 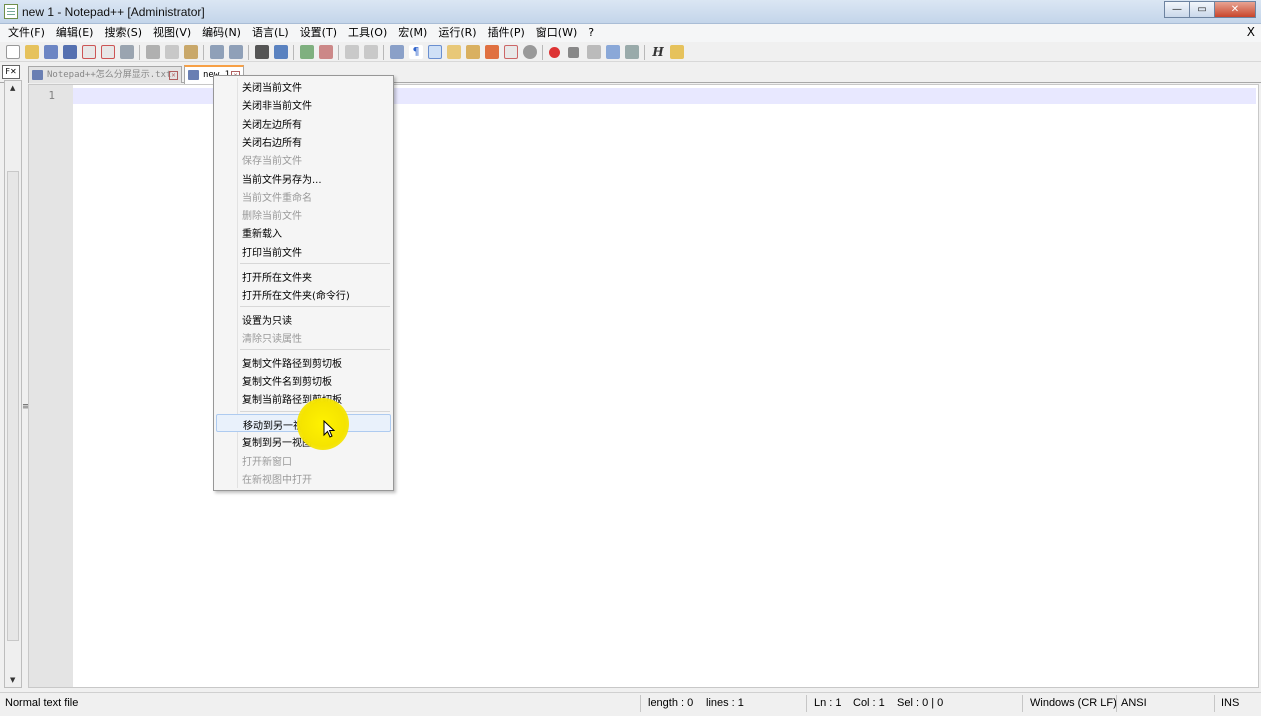 I want to click on menu-item-label: 关闭当前文件, so click(x=272, y=88).